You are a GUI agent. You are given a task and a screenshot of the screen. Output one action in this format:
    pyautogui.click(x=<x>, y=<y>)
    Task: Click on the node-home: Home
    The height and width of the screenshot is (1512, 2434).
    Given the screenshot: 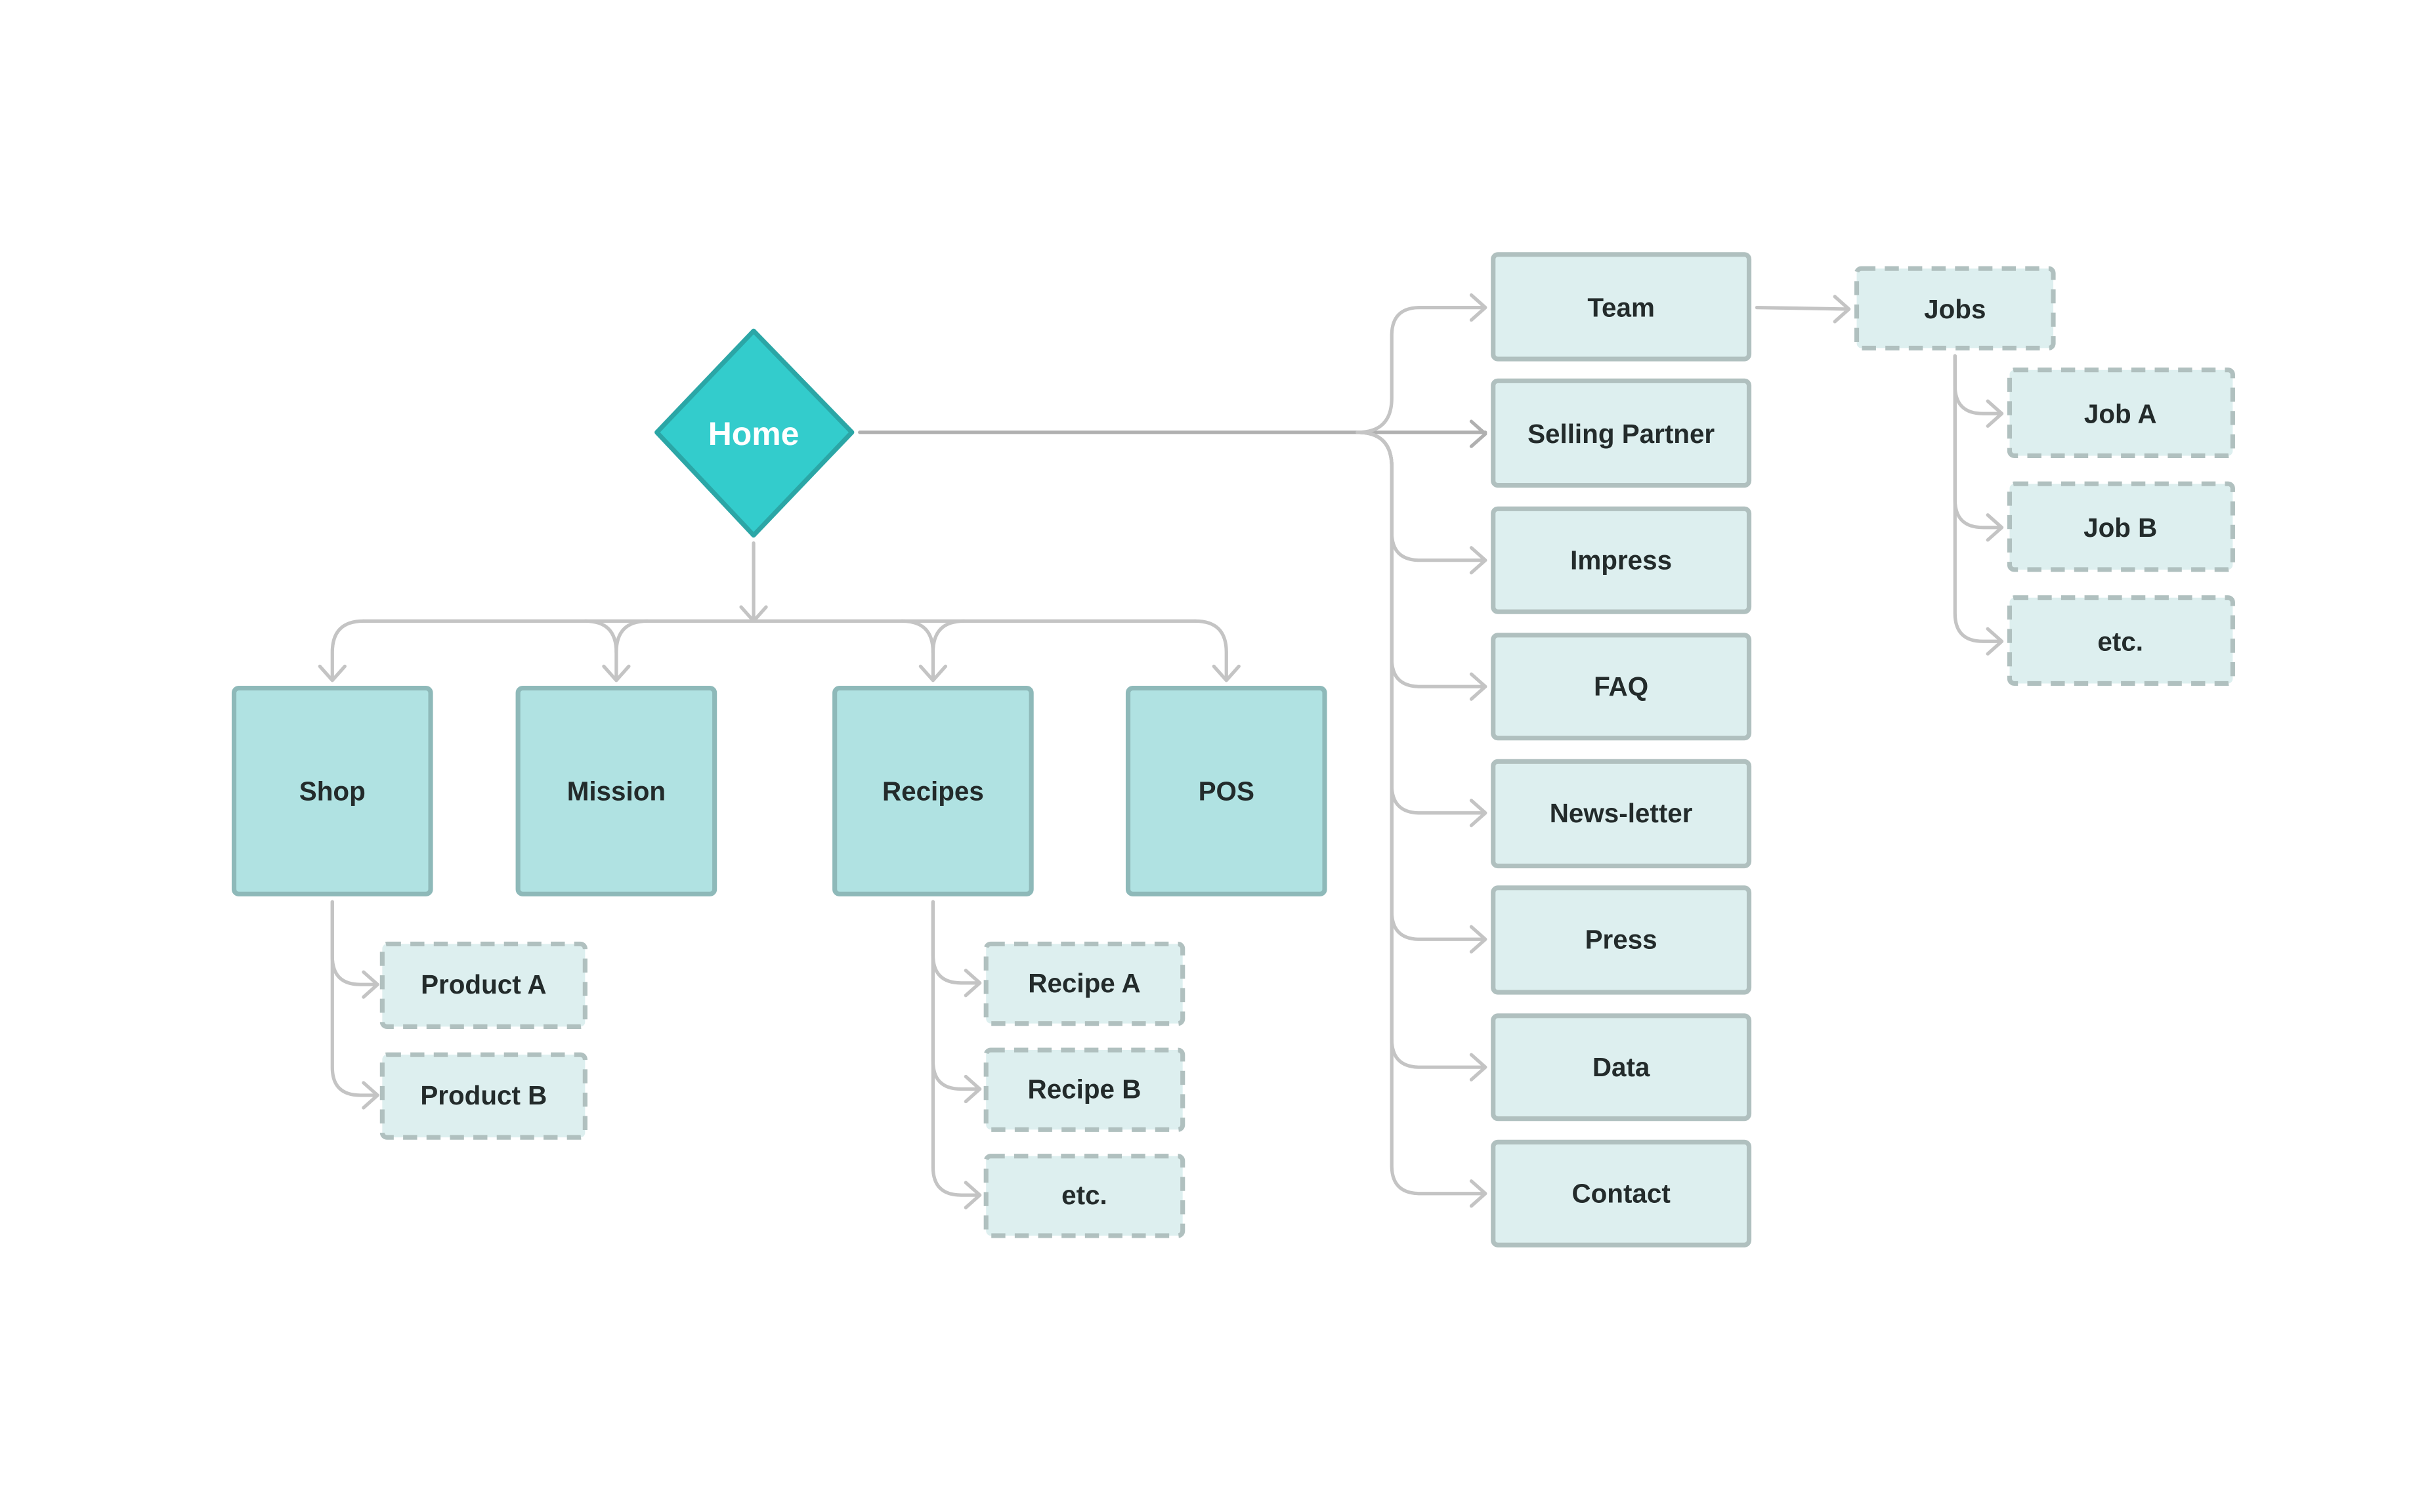 What is the action you would take?
    pyautogui.click(x=754, y=433)
    